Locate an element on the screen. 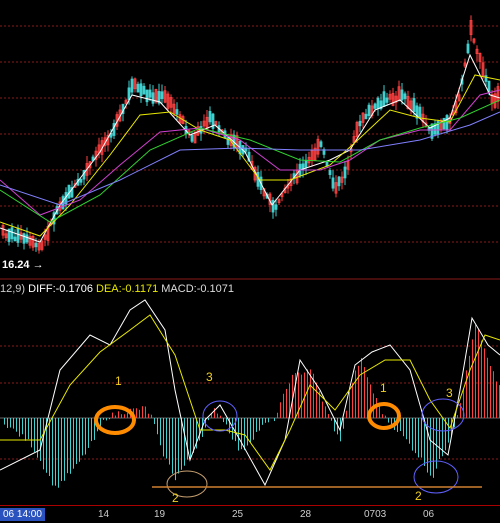  time-tick: 28 is located at coordinates (305, 514).